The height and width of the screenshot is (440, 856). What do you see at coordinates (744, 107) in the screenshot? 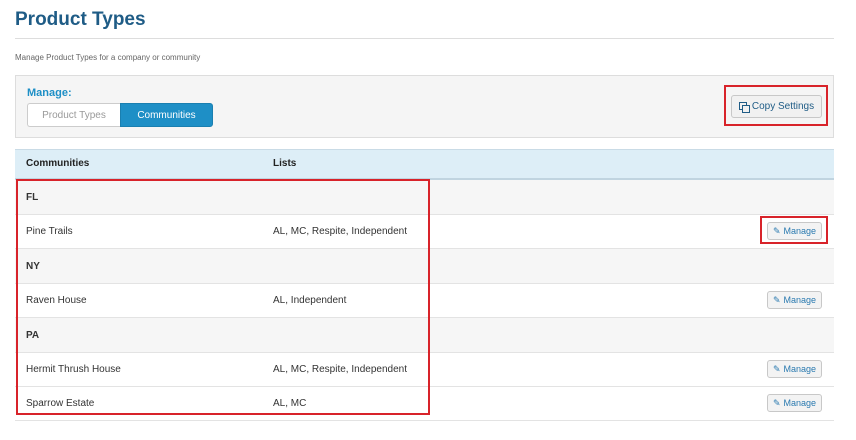
I see `copy-icon` at bounding box center [744, 107].